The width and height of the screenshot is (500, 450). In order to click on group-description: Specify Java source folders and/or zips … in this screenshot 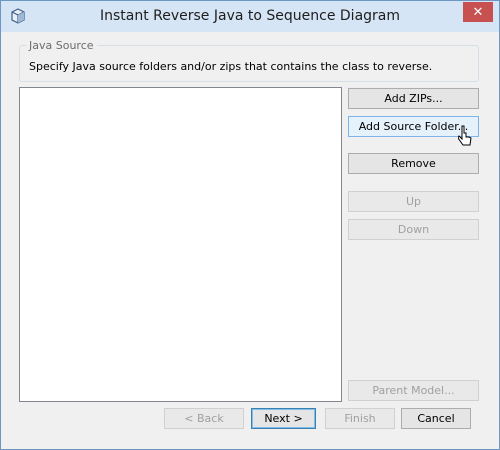, I will do `click(231, 66)`.